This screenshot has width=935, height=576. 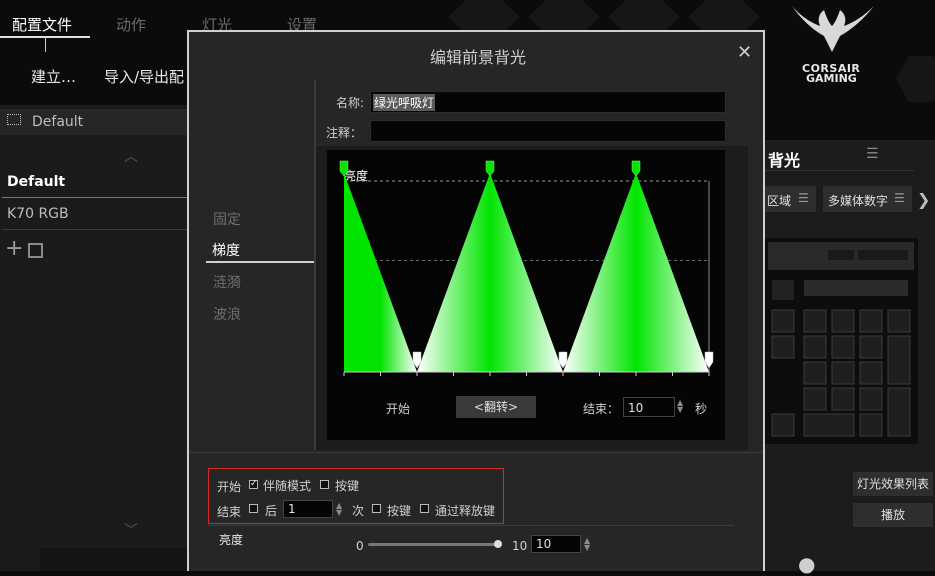 I want to click on next-arrow-icon: ❯, so click(x=923, y=199).